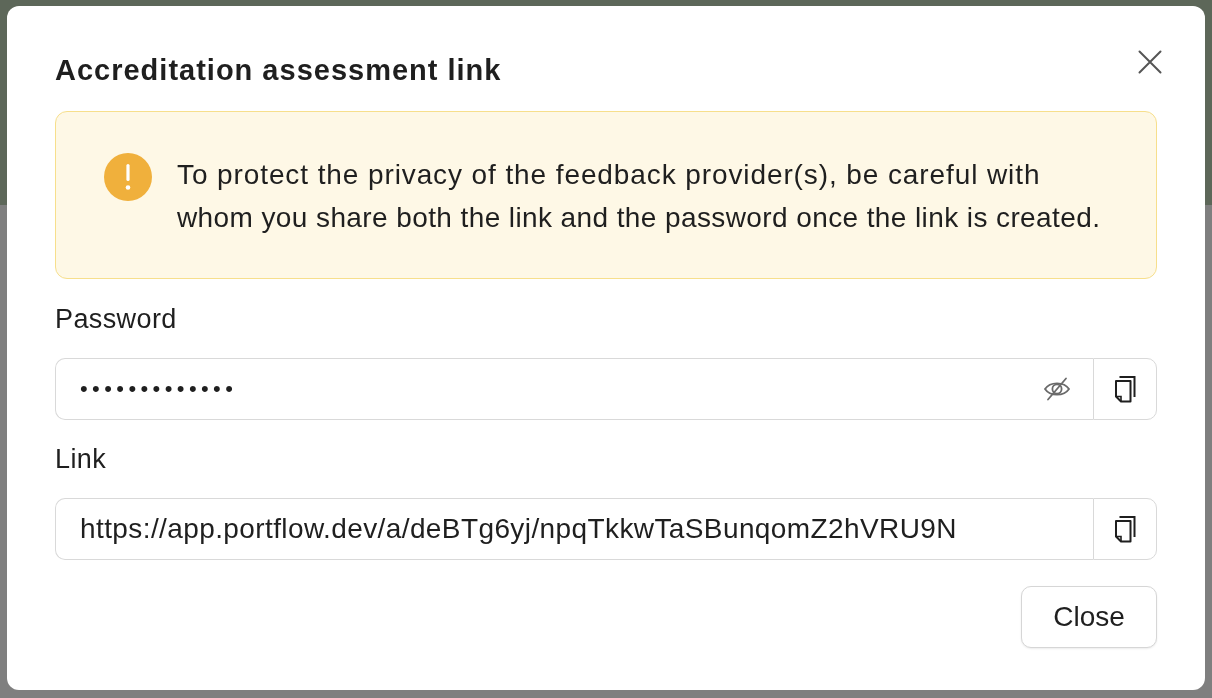  I want to click on link-field: https://app.portflow.dev/a/deBTg6yj/npqTkkwTaSBunqomZ2hVRU9N, so click(574, 529).